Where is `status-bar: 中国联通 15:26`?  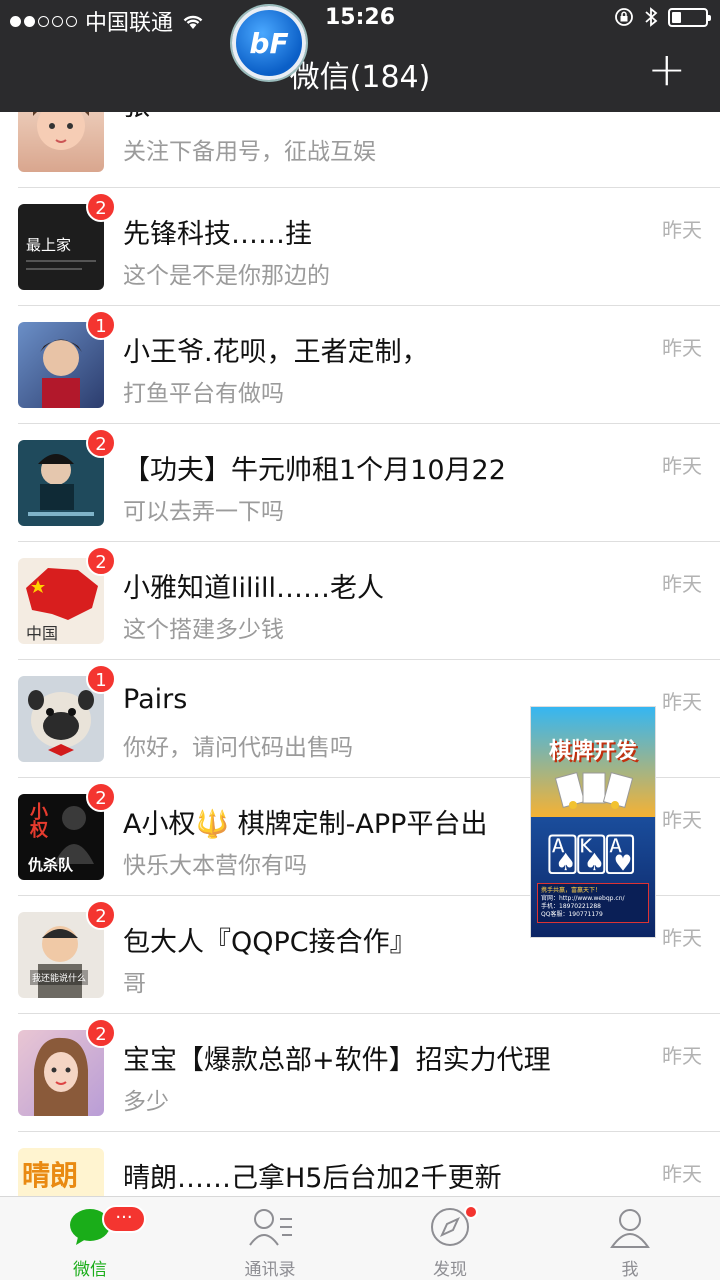
status-bar: 中国联通 15:26 is located at coordinates (360, 18).